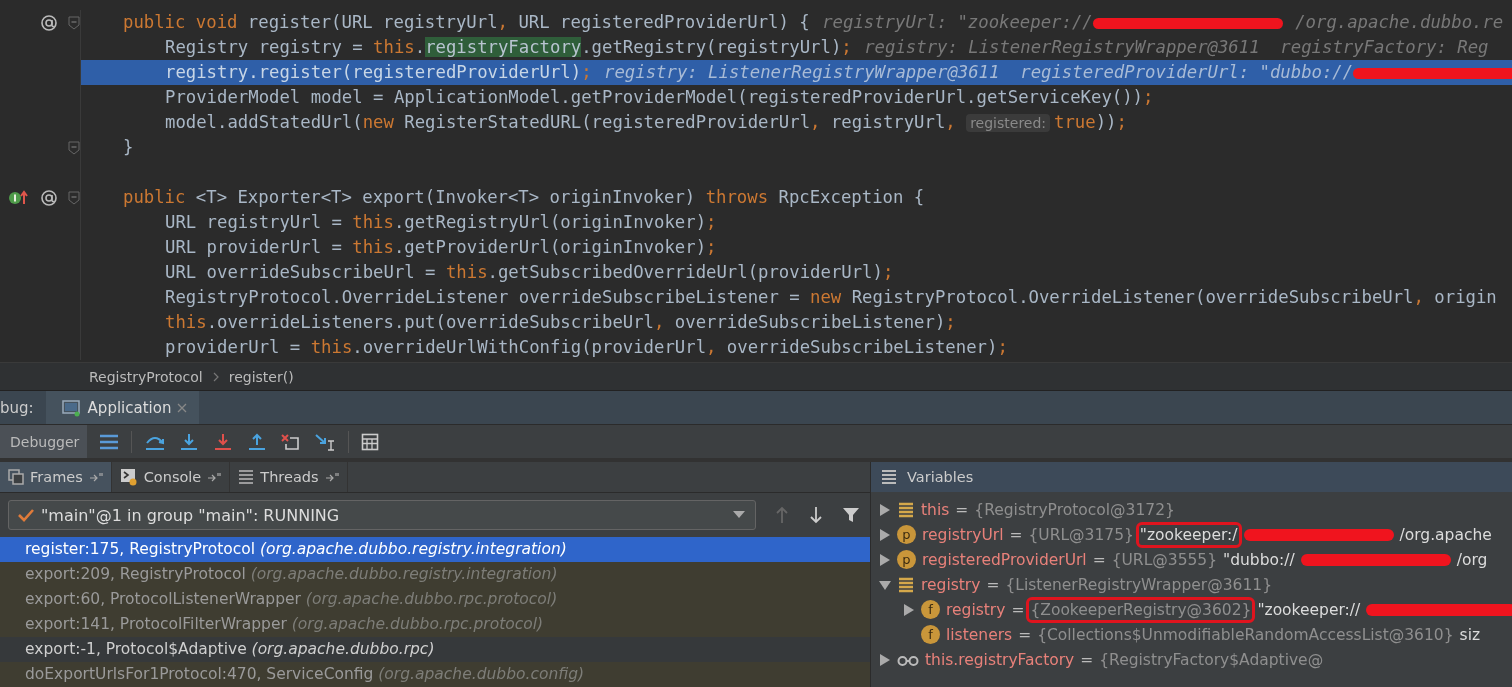  I want to click on code-line: URL providerUrl = this.getProviderUrl(originInvoker);, so click(796, 247).